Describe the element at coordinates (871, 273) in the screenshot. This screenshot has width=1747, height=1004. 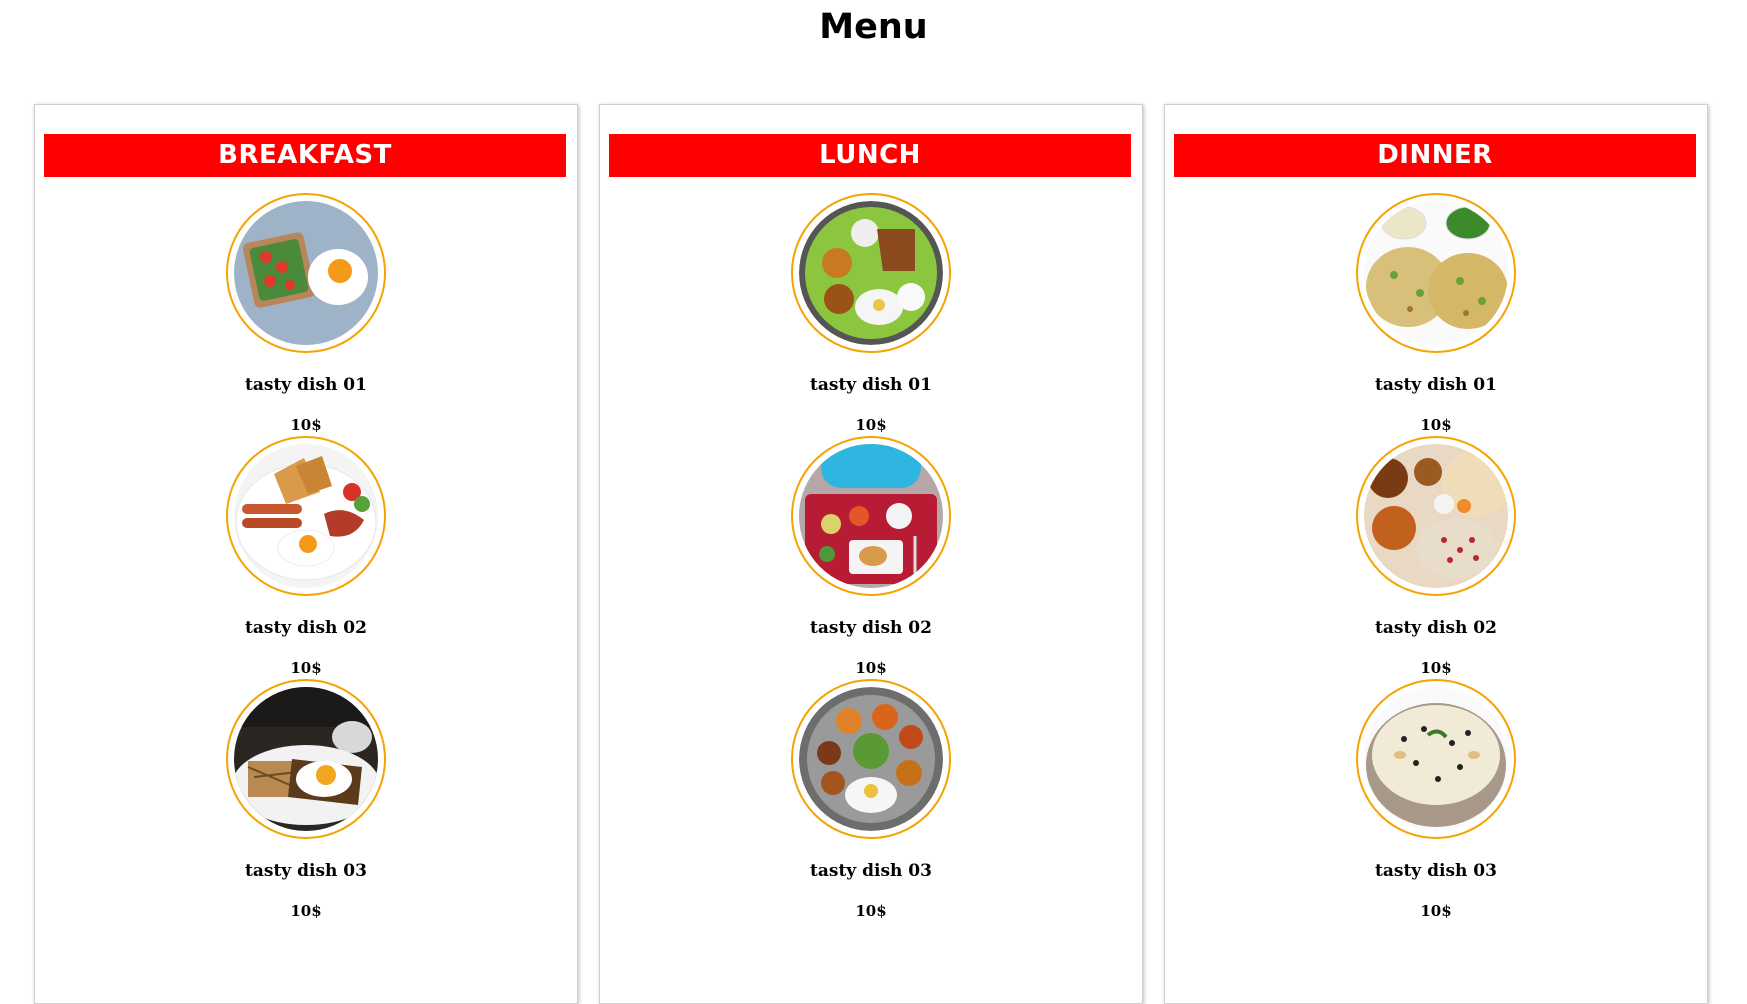
I see `thali-plate-photo` at that location.